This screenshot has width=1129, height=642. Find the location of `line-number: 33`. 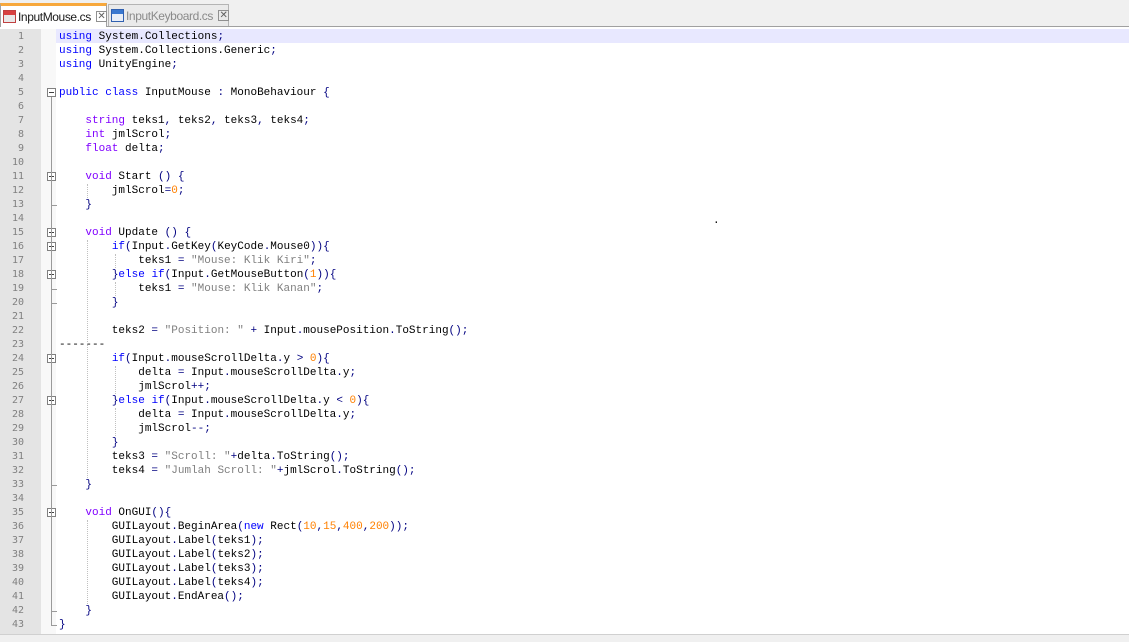

line-number: 33 is located at coordinates (17, 484).